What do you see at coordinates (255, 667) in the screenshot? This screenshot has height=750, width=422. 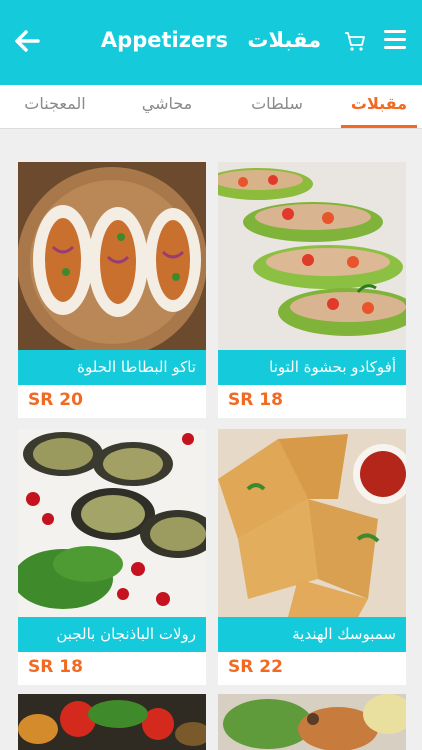 I see `product-price: SR 22` at bounding box center [255, 667].